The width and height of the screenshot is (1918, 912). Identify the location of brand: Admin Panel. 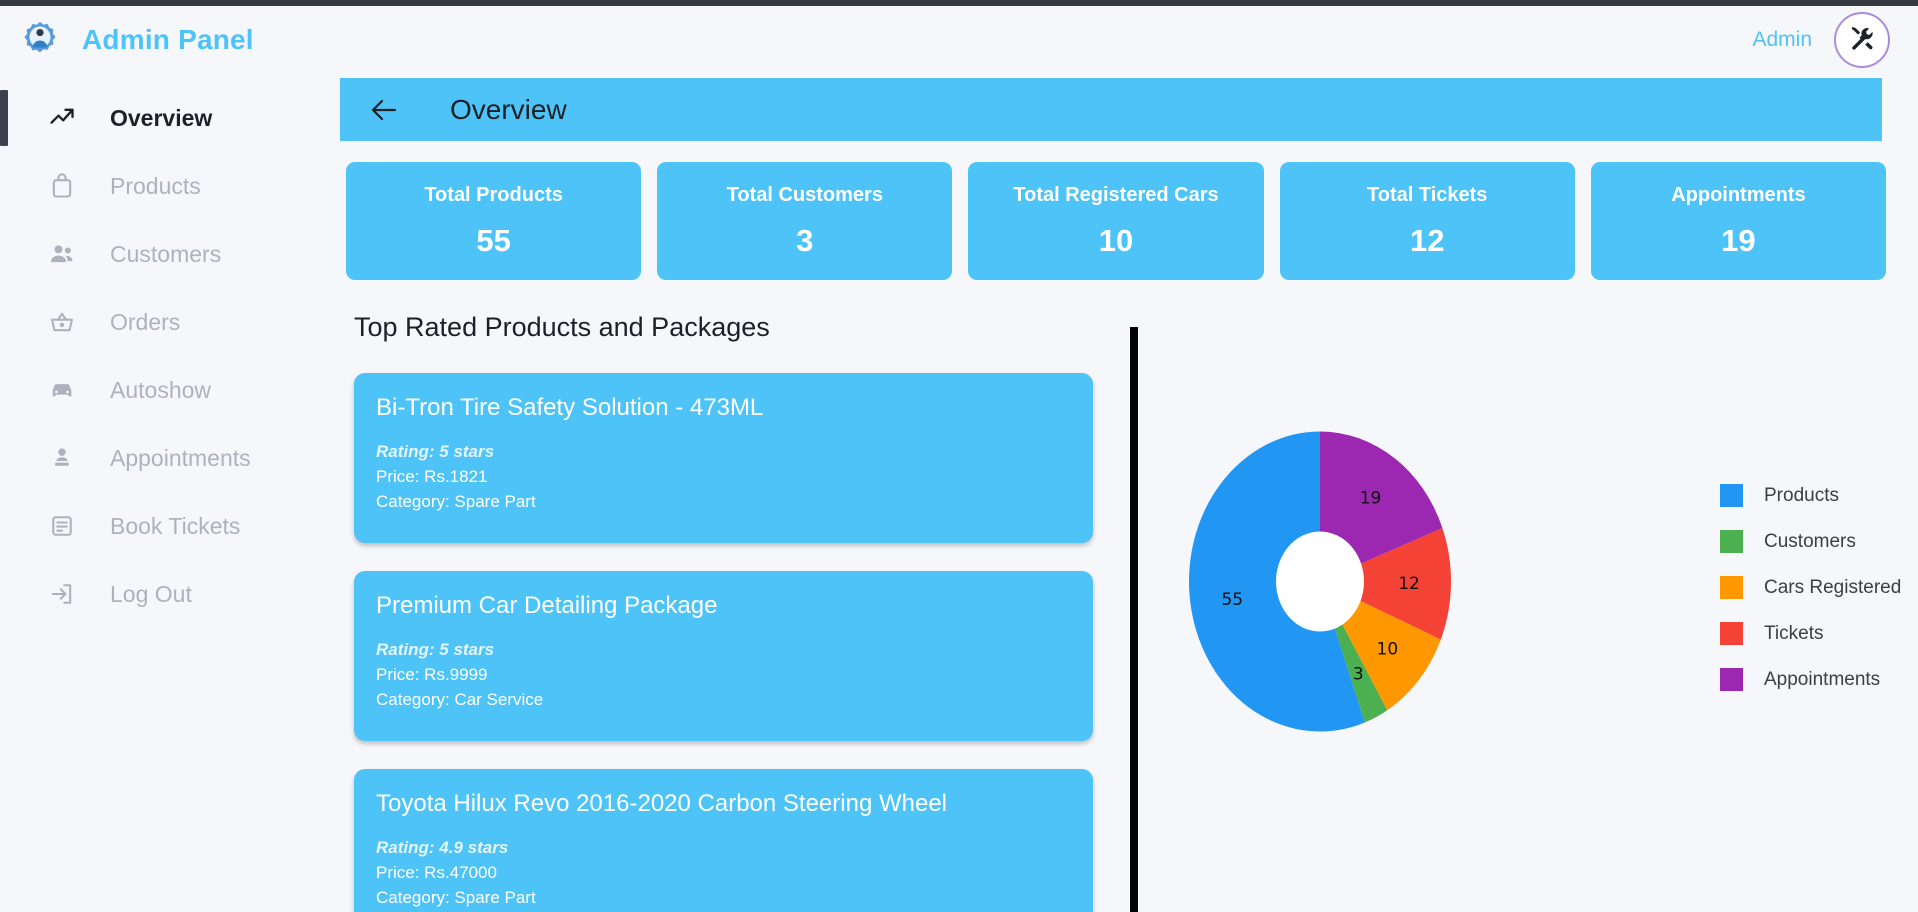
(127, 40).